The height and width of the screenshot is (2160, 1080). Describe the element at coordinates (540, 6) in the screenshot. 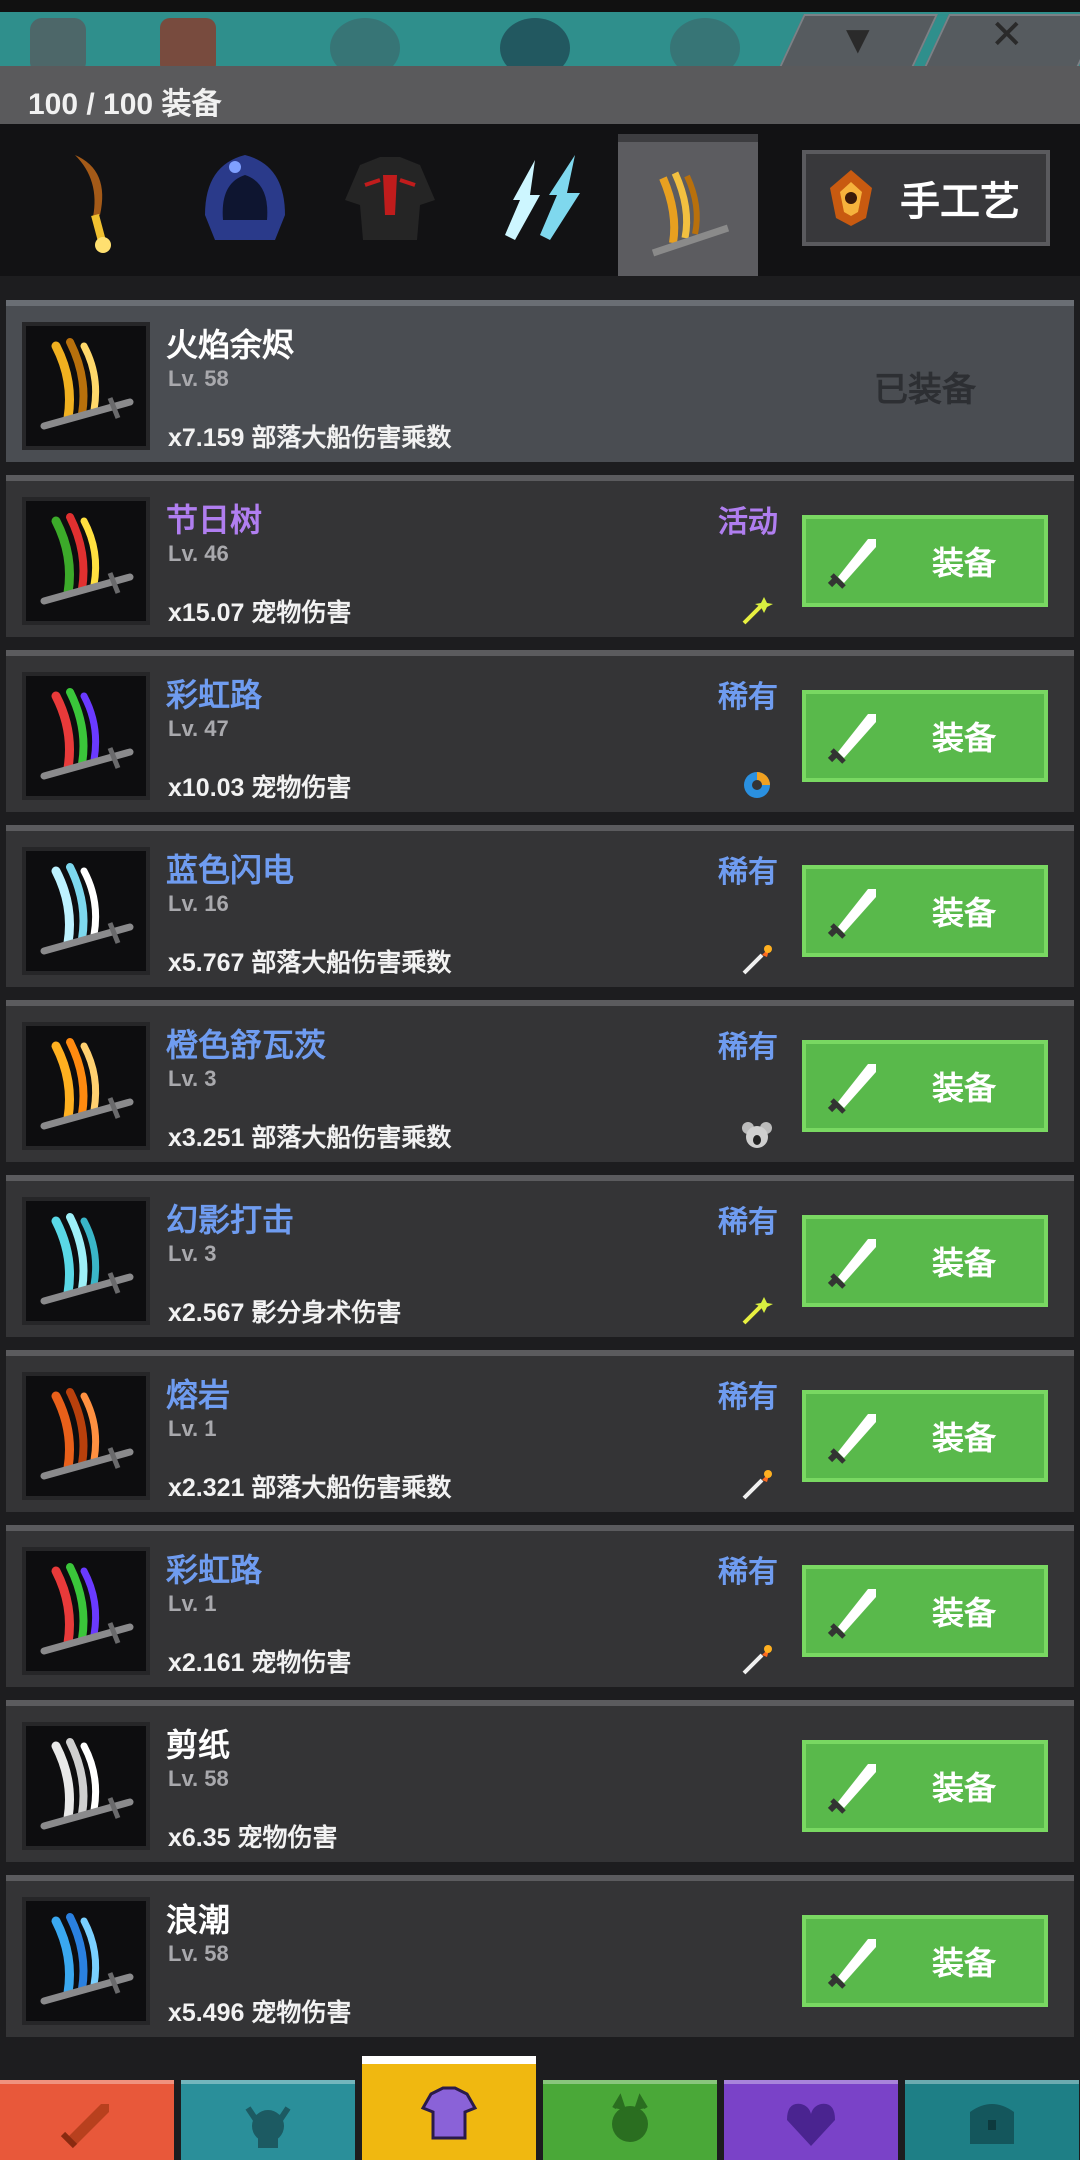

I see `top-strip` at that location.